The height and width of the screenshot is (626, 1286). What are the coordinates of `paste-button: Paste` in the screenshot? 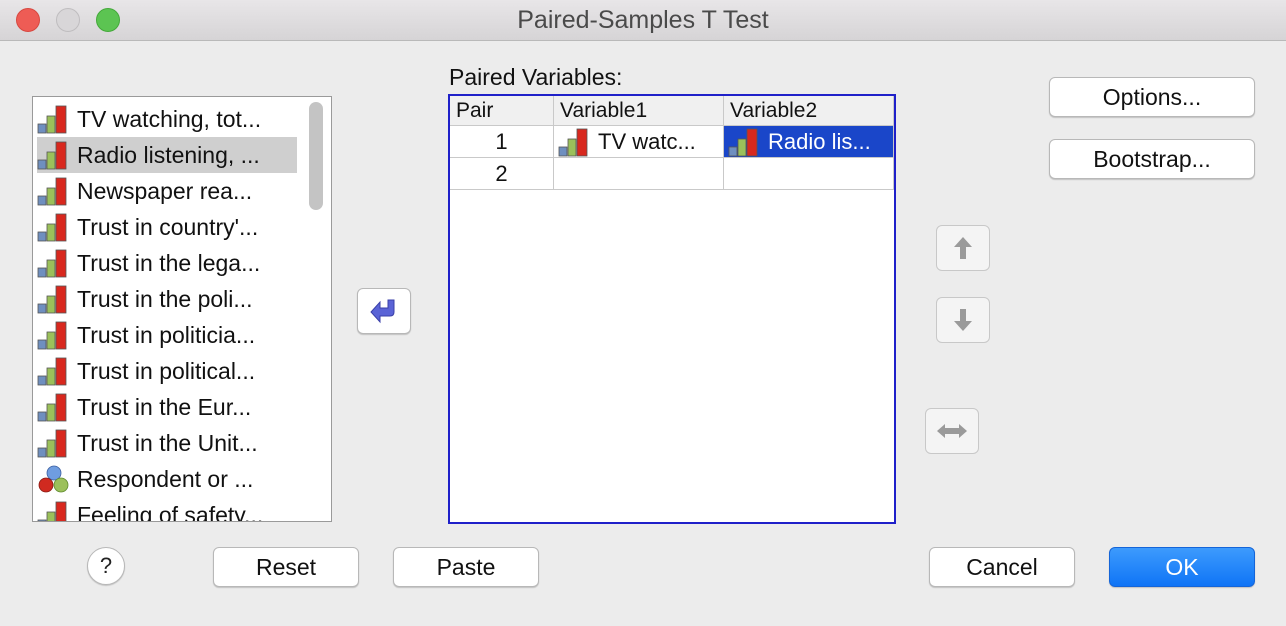 It's located at (466, 567).